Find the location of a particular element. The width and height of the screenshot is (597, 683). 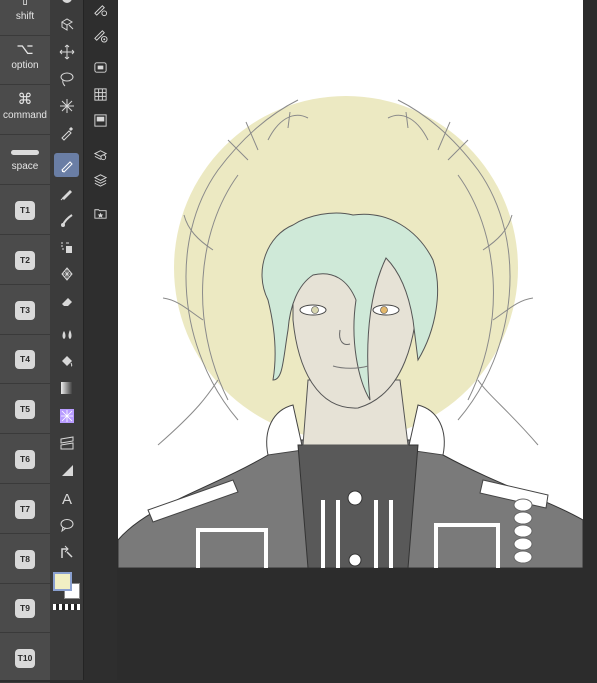

shortcut-key-label: T8 is located at coordinates (25, 559).